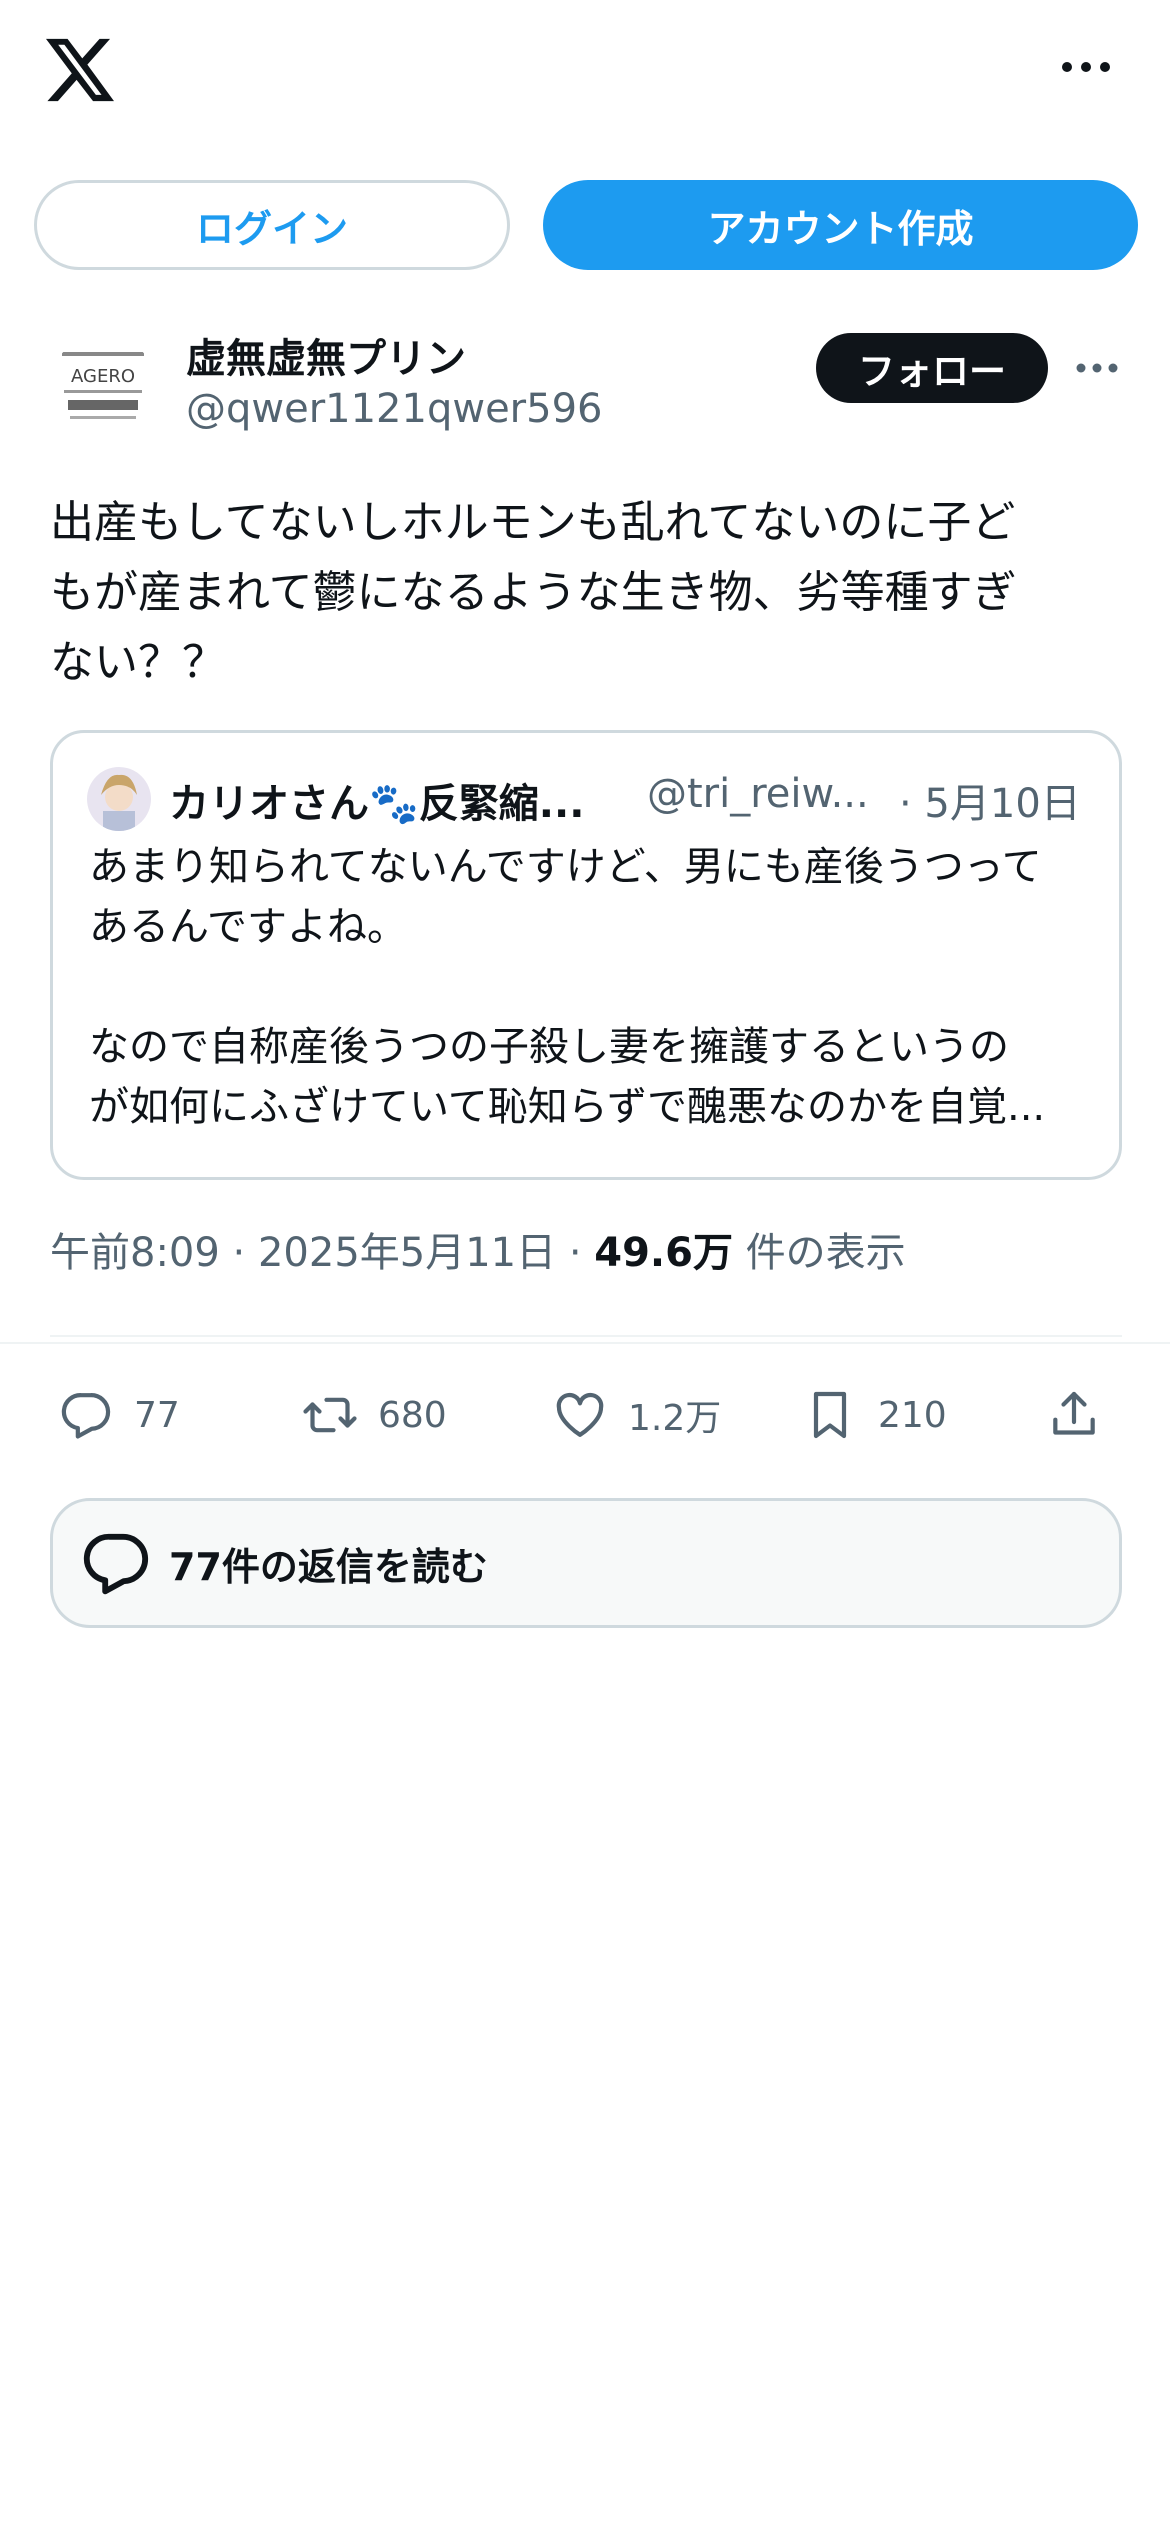 The image size is (1170, 2532). What do you see at coordinates (586, 1563) in the screenshot?
I see `read-replies-button: 77件の返信を読む` at bounding box center [586, 1563].